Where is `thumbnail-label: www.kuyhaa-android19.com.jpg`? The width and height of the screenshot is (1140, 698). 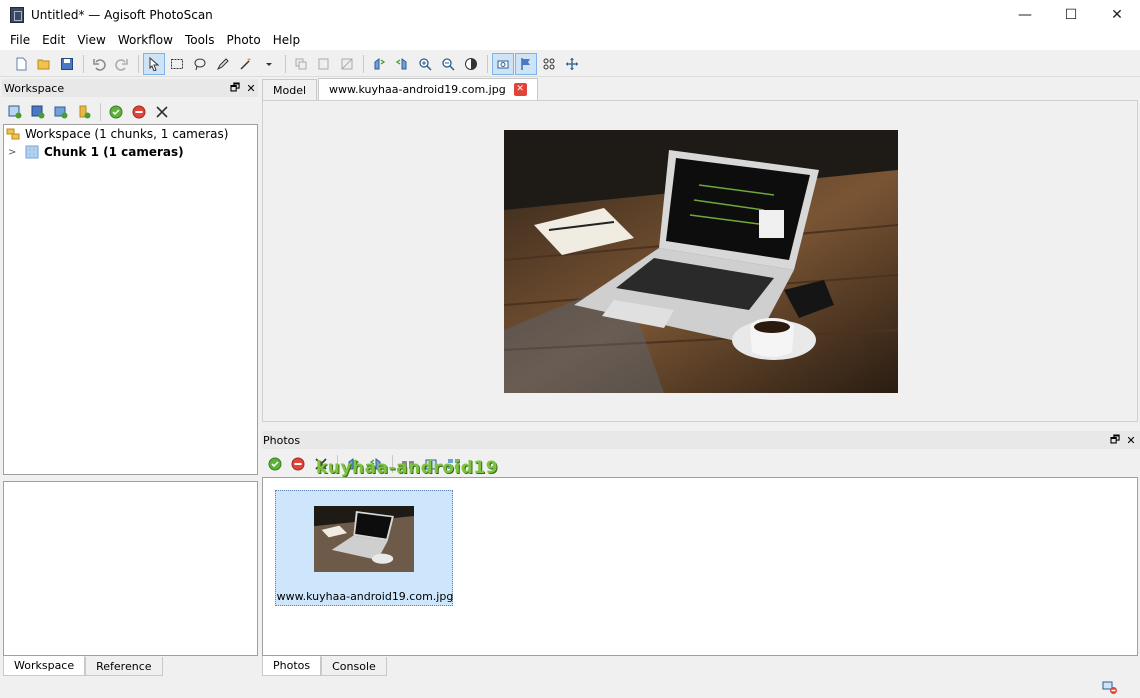
thumbnail-label: www.kuyhaa-android19.com.jpg is located at coordinates (365, 596).